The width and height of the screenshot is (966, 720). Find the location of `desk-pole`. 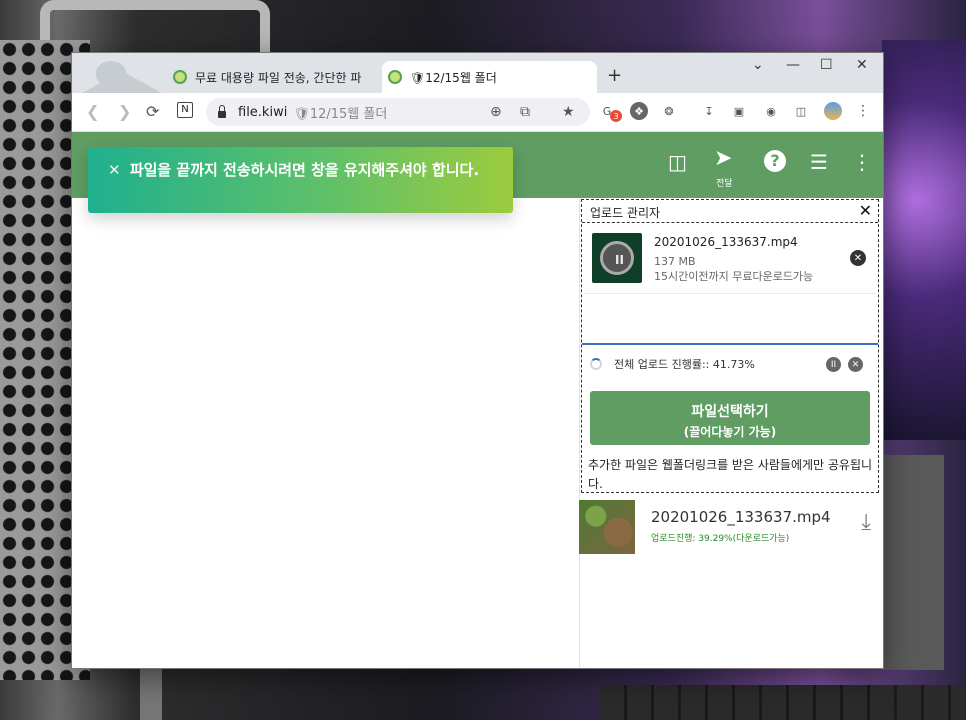

desk-pole is located at coordinates (151, 694).